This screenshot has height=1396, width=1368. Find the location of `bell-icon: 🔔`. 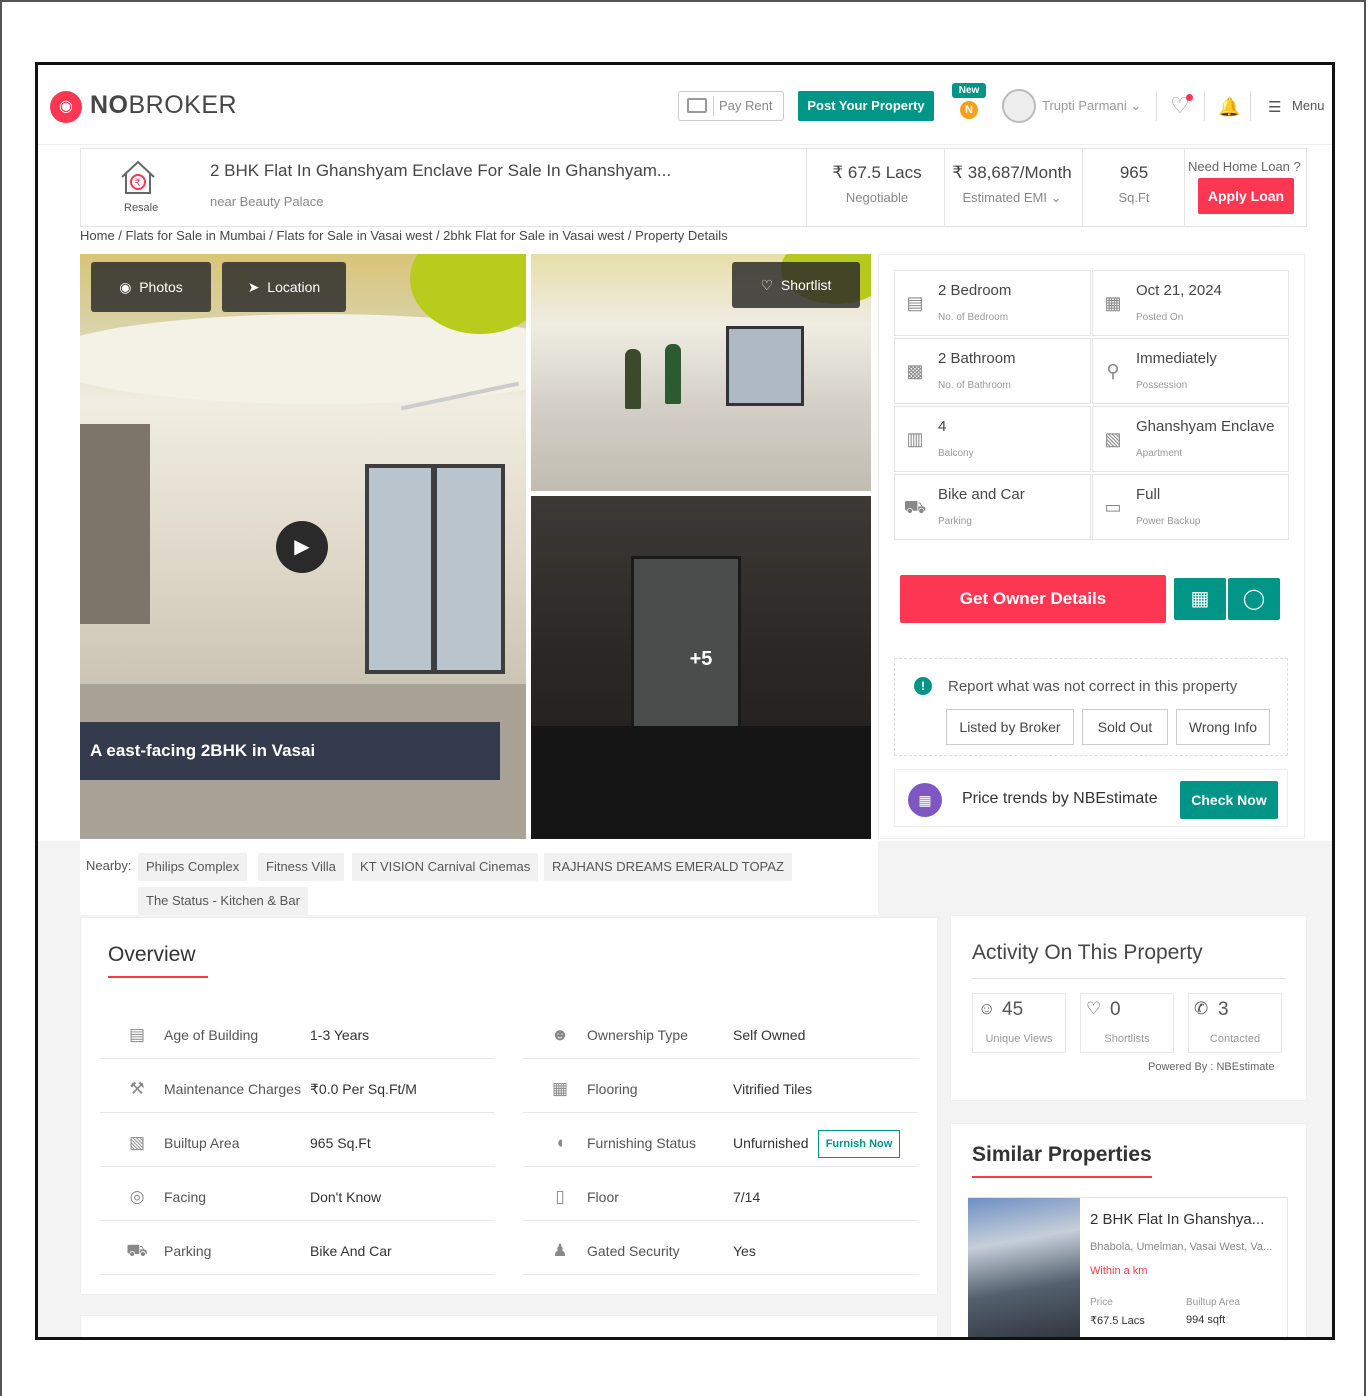

bell-icon: 🔔 is located at coordinates (1229, 107).